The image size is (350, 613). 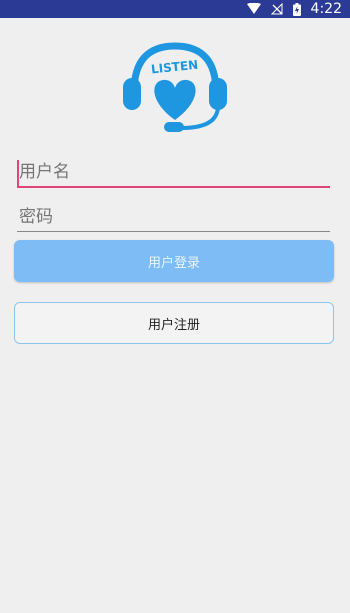 What do you see at coordinates (326, 9) in the screenshot?
I see `status-time: 4:22` at bounding box center [326, 9].